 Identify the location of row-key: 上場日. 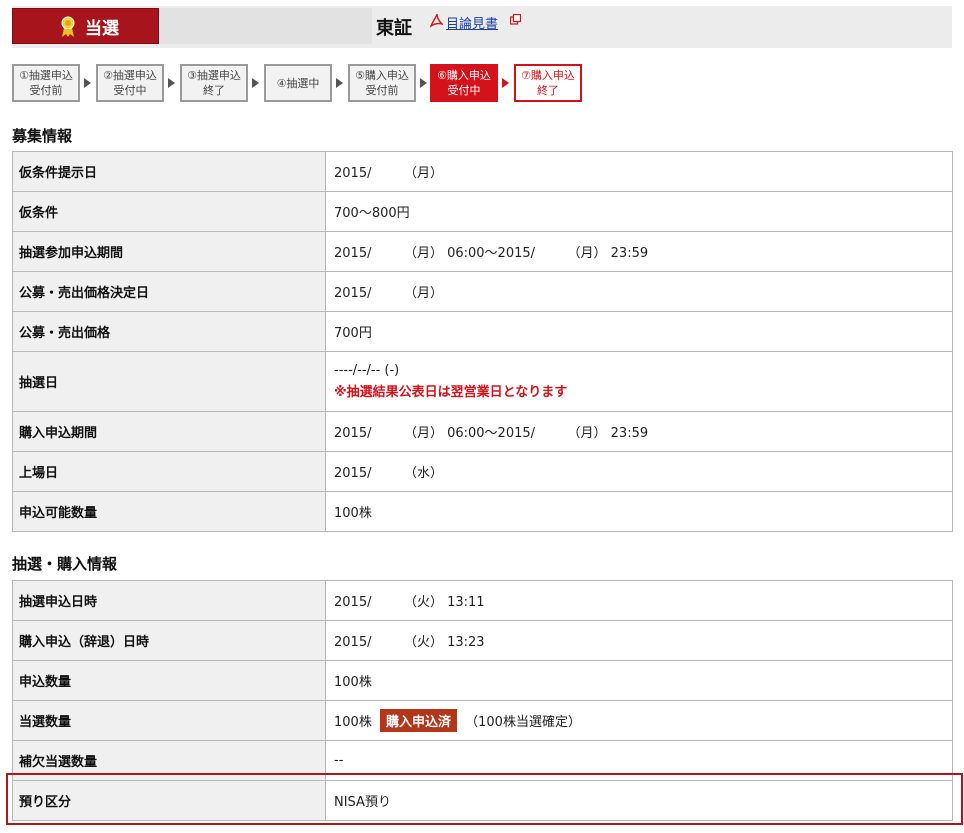
(169, 471).